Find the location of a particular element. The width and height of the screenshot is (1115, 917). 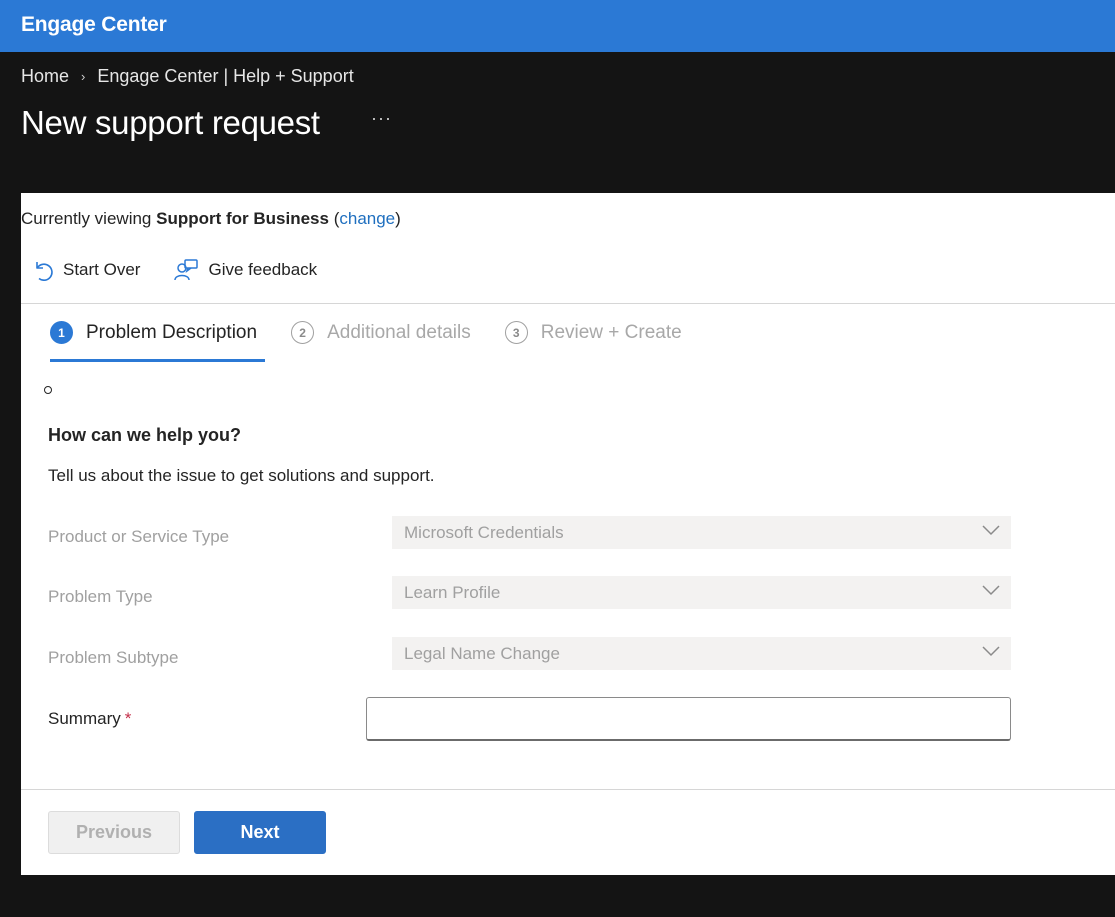

problem-subtype-value: Legal Name Change is located at coordinates (482, 653).